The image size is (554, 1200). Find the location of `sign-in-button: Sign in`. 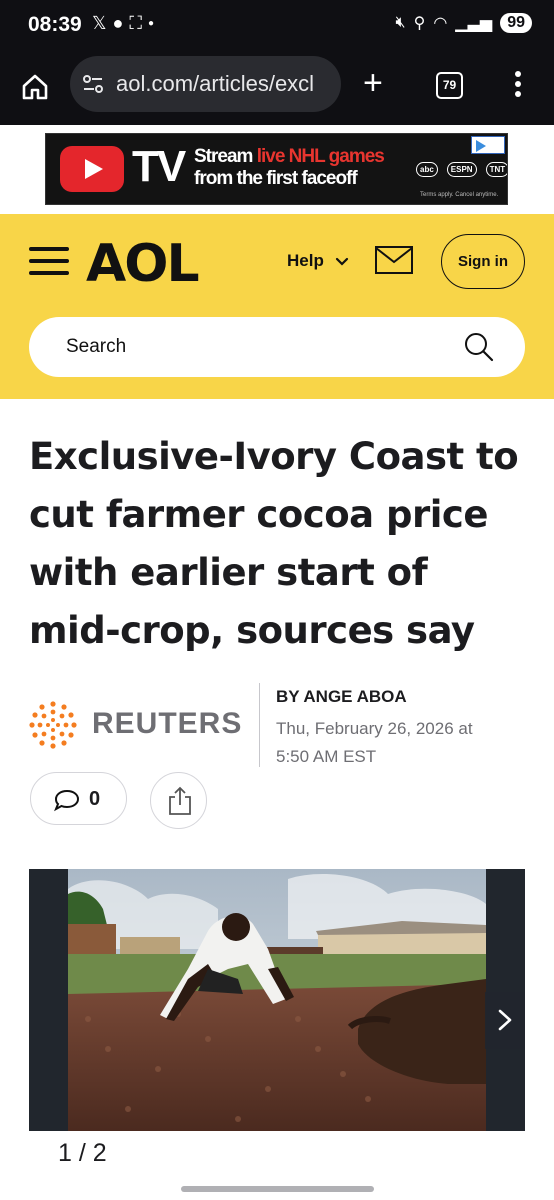

sign-in-button: Sign in is located at coordinates (483, 261).